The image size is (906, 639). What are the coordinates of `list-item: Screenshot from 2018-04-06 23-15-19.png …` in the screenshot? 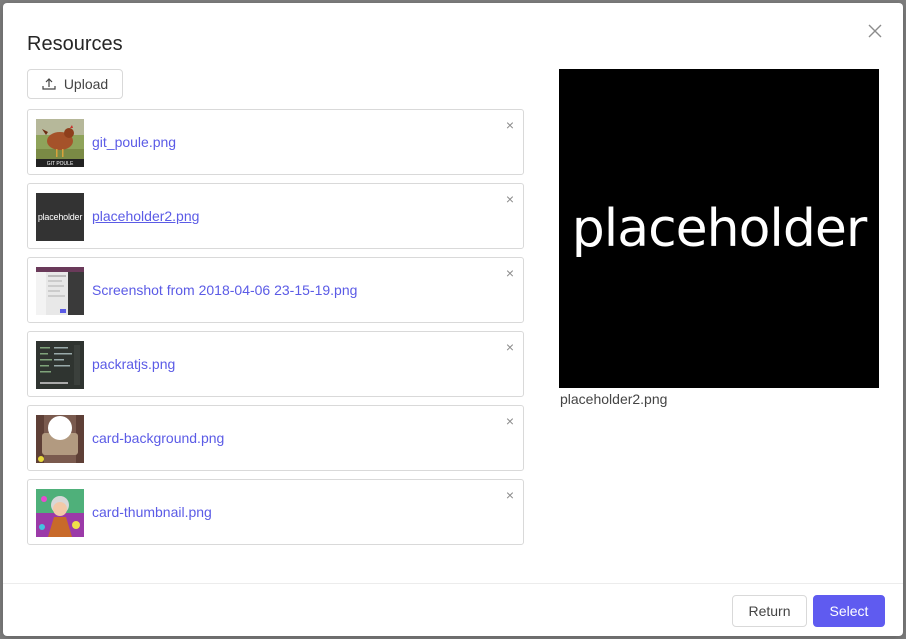 It's located at (275, 290).